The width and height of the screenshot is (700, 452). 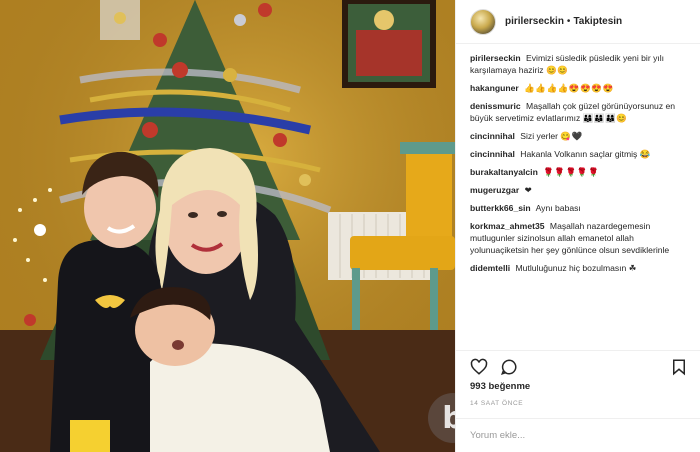 What do you see at coordinates (645, 154) in the screenshot?
I see `comment-emoji: 😂` at bounding box center [645, 154].